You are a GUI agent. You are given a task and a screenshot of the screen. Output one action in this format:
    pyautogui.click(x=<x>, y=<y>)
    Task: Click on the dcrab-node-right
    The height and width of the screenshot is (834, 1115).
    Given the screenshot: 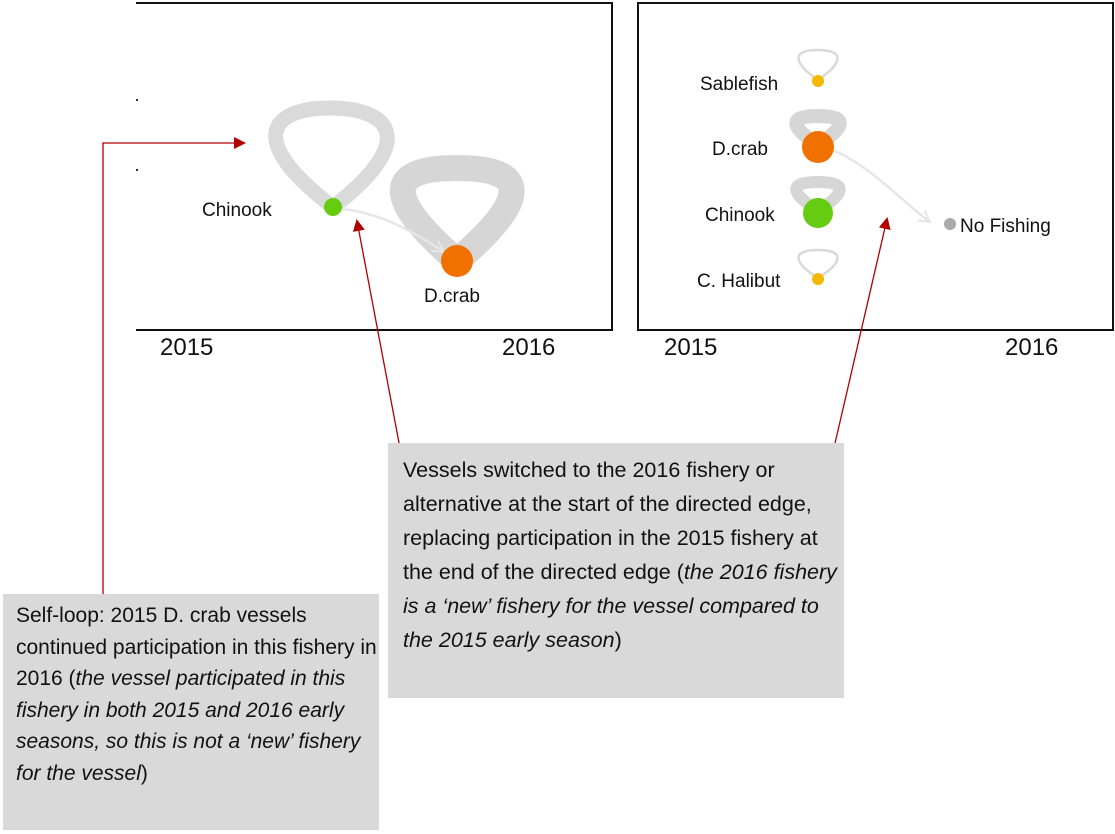 What is the action you would take?
    pyautogui.click(x=818, y=147)
    